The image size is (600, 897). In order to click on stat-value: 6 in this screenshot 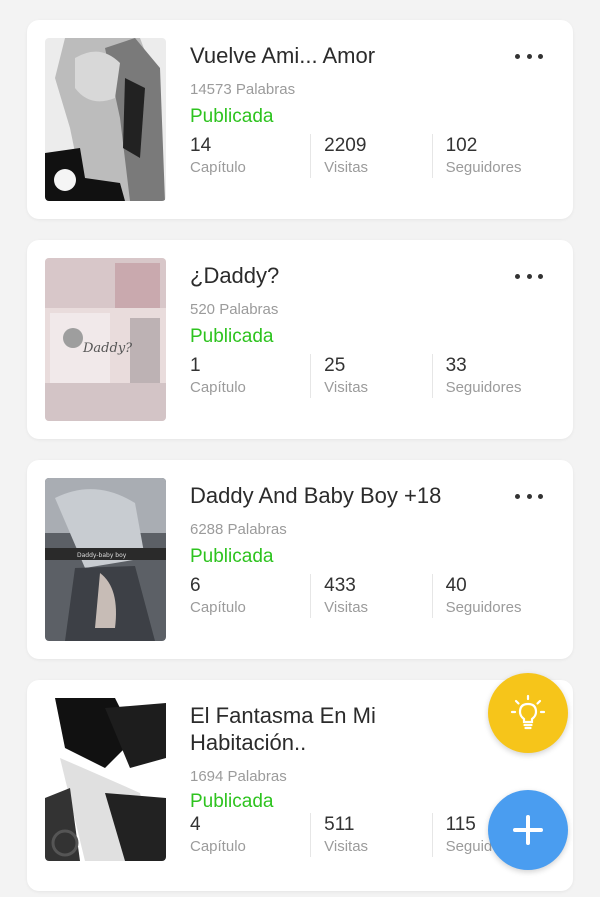, I will do `click(195, 585)`.